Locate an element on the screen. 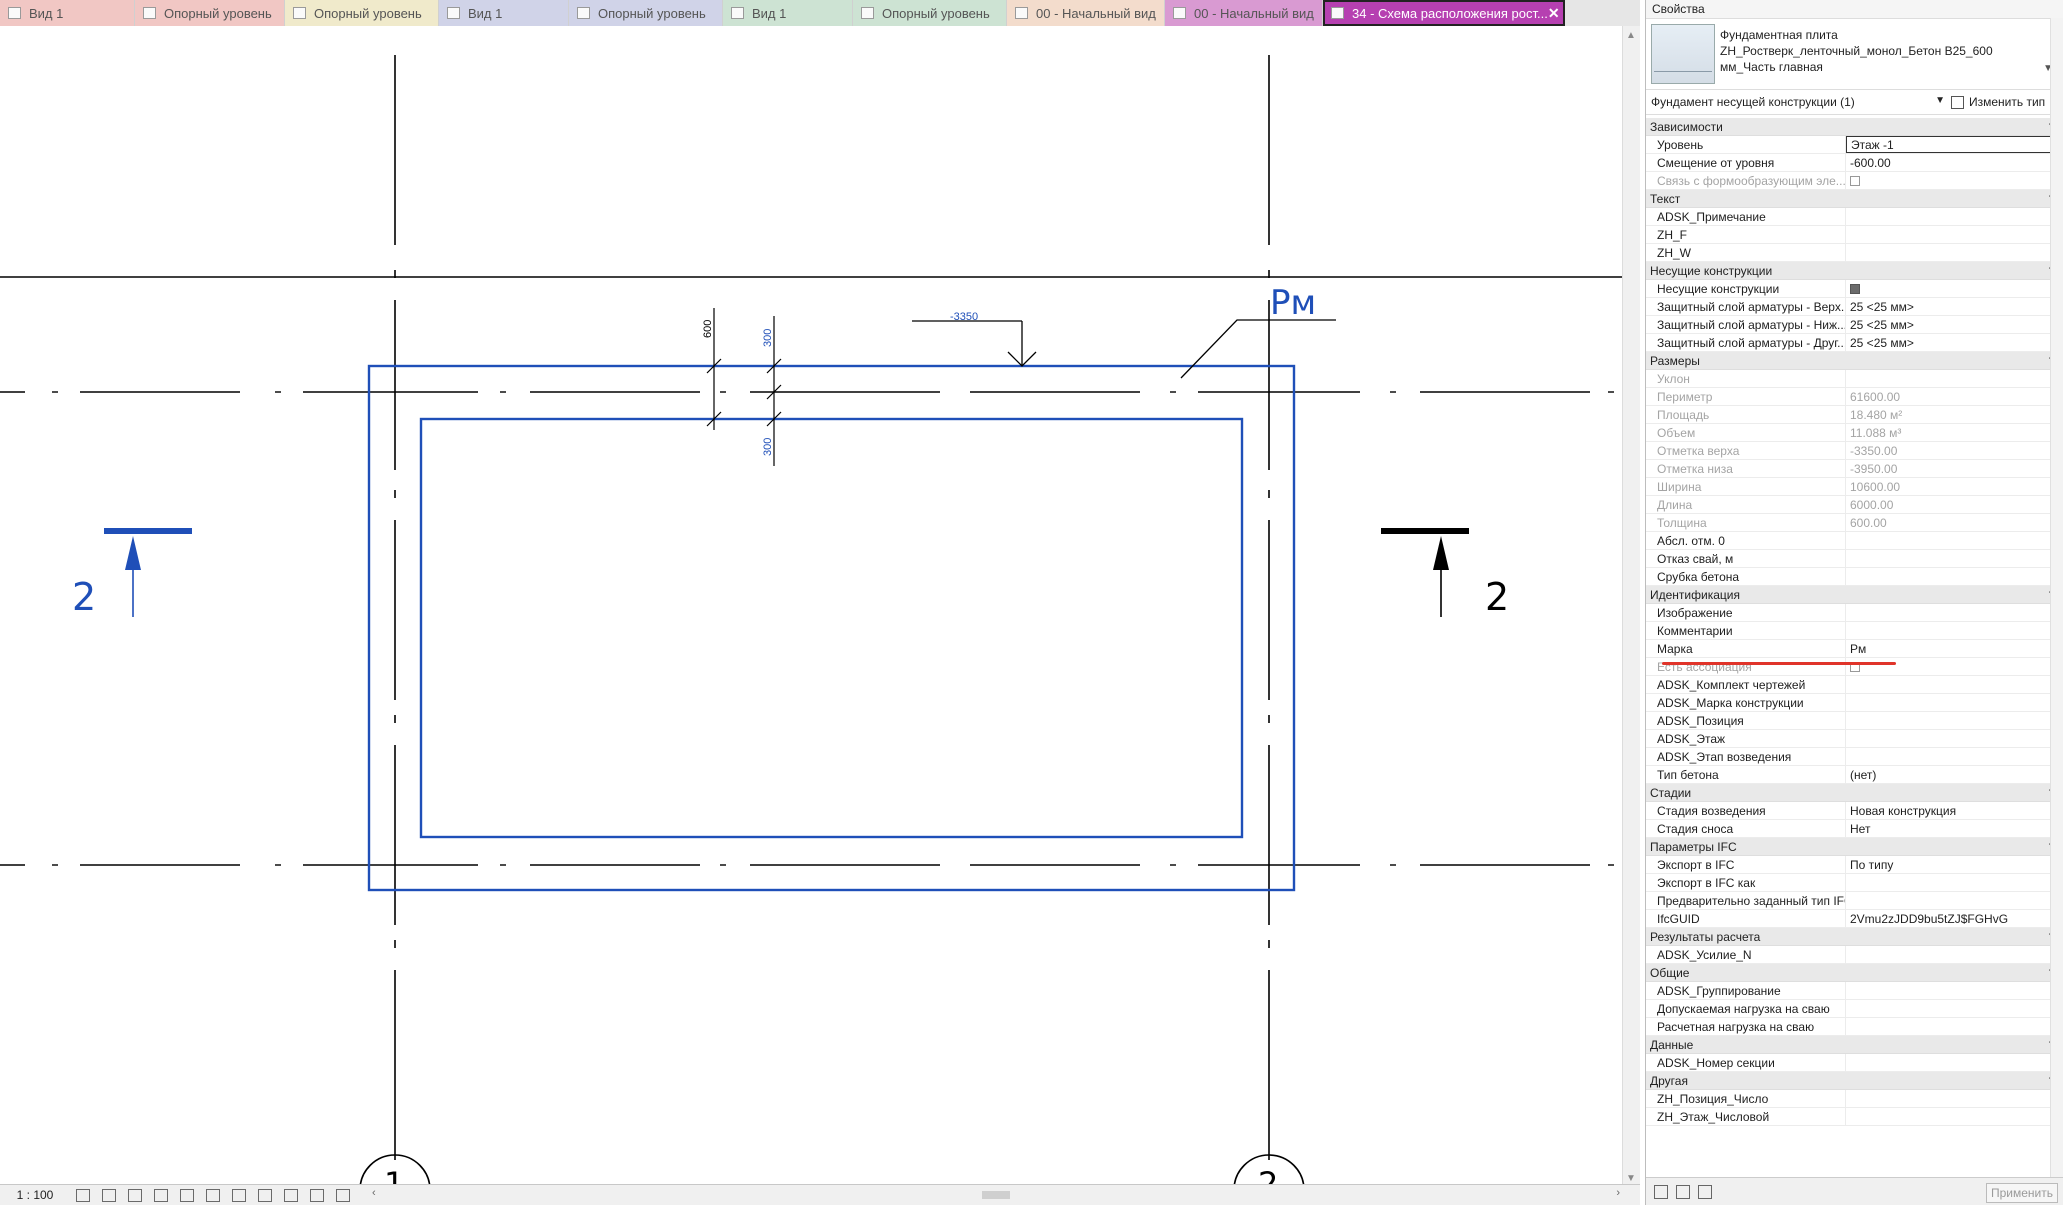 This screenshot has height=1205, width=2063. scale-label: 1 : 100 is located at coordinates (35, 1195).